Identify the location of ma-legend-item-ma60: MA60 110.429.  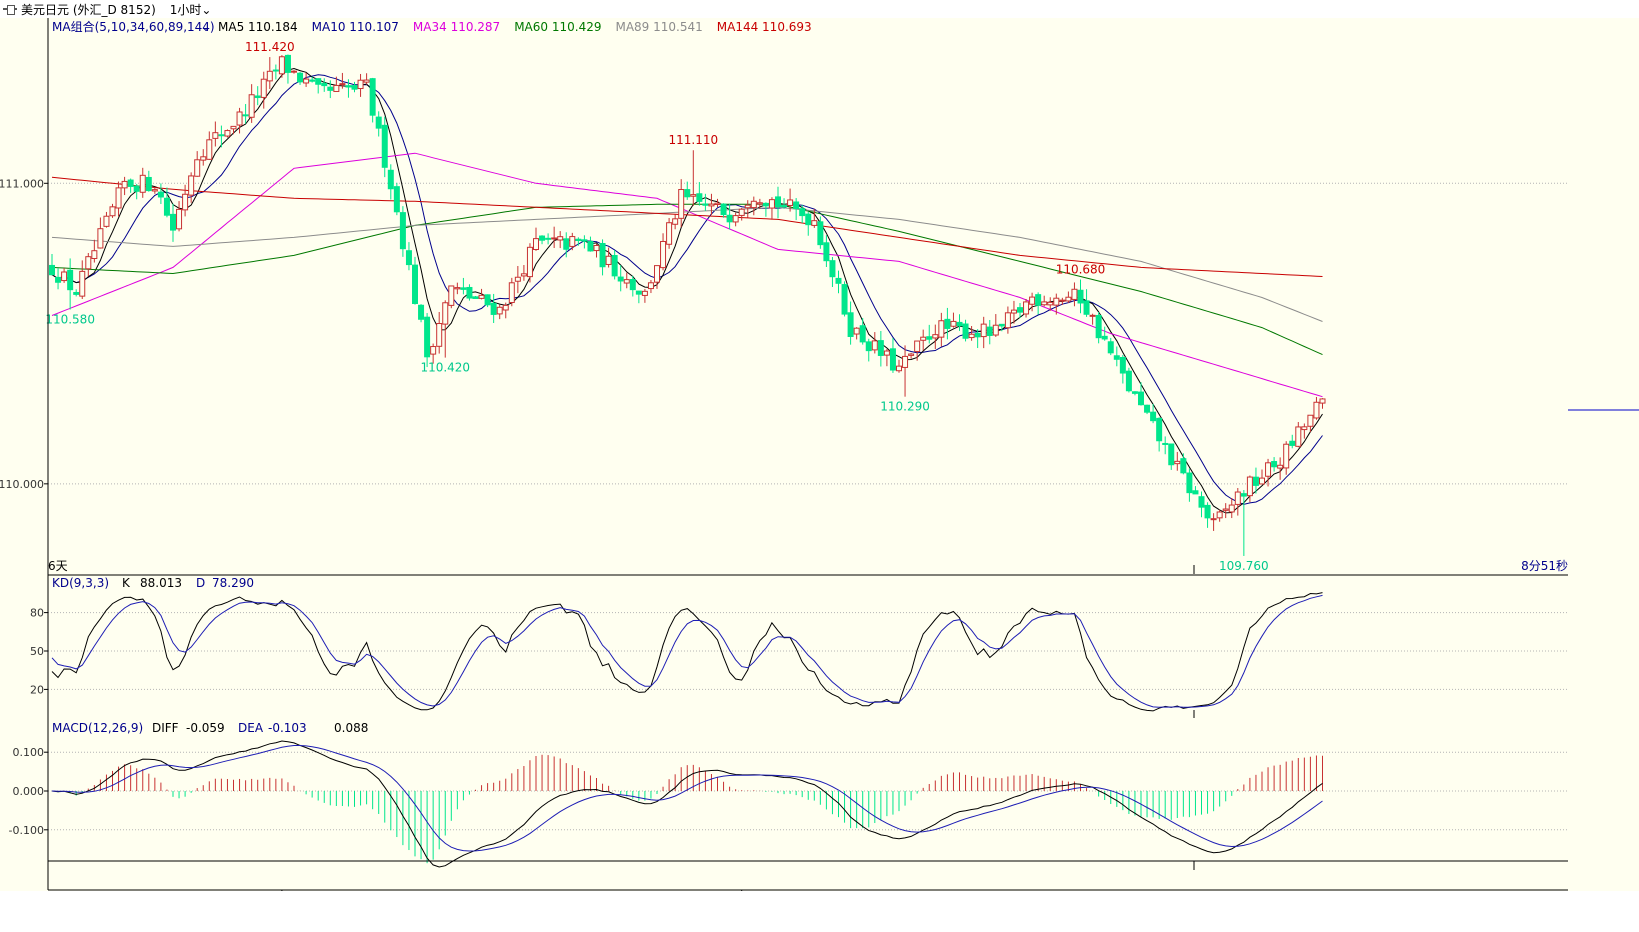
(557, 27).